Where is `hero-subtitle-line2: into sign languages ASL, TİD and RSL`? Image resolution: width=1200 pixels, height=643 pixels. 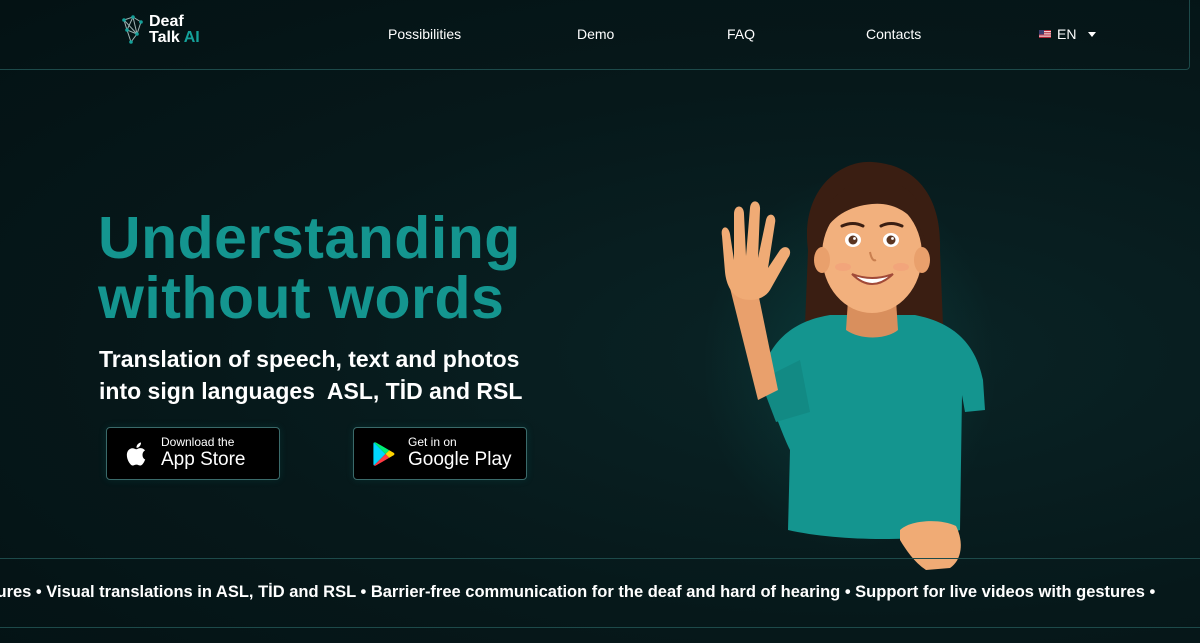
hero-subtitle-line2: into sign languages ASL, TİD and RSL is located at coordinates (311, 391).